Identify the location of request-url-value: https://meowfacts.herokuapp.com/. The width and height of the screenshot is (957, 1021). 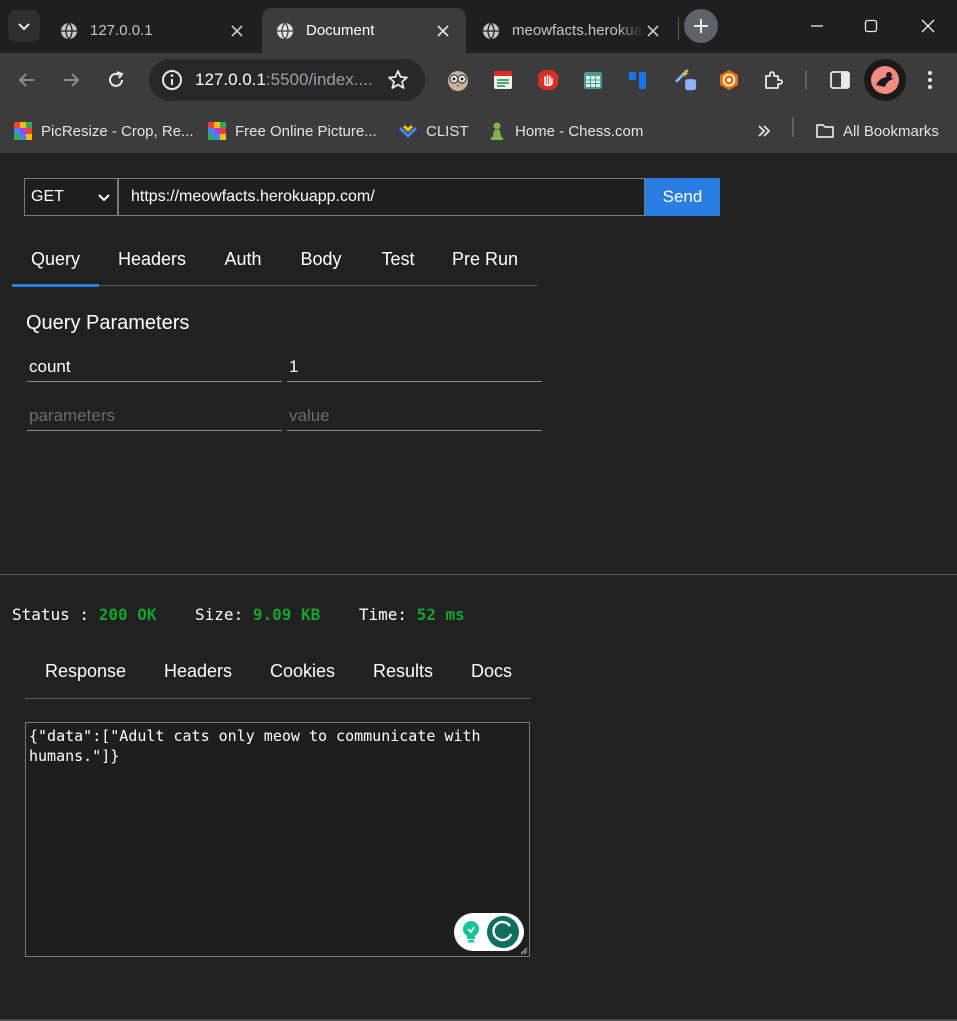
(253, 196).